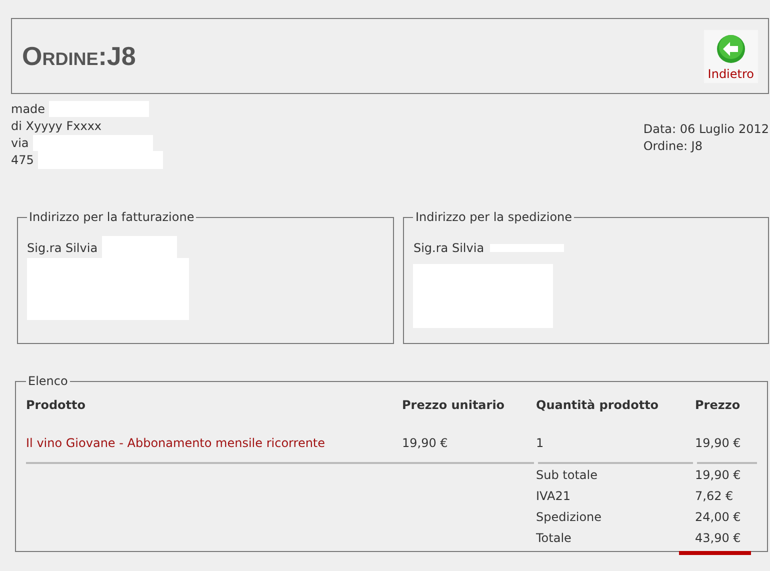 The image size is (770, 571). I want to click on table-cell: 1, so click(615, 442).